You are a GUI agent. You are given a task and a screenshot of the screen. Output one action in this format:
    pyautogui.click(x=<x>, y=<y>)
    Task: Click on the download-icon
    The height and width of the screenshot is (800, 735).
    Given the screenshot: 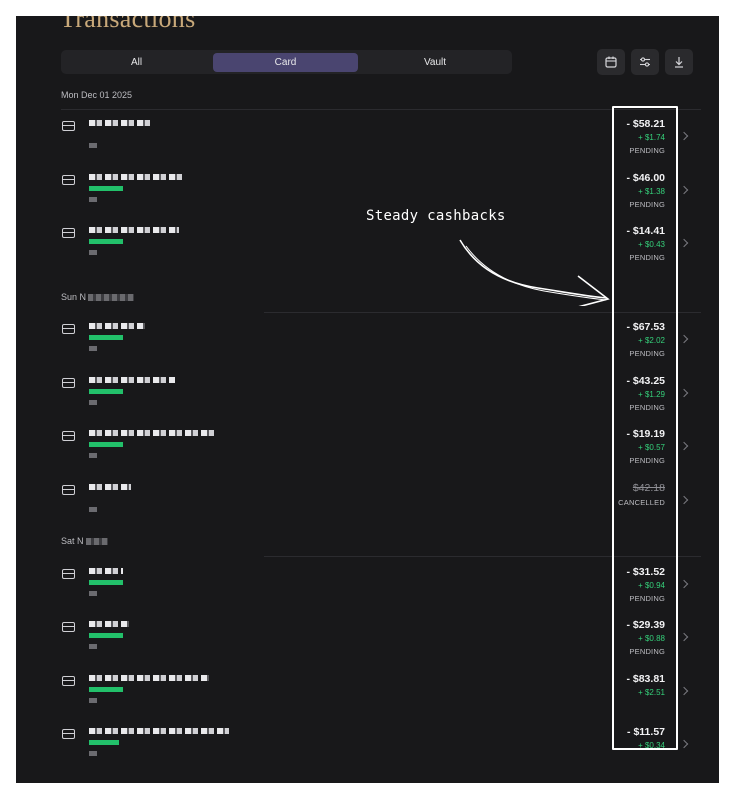 What is the action you would take?
    pyautogui.click(x=679, y=62)
    